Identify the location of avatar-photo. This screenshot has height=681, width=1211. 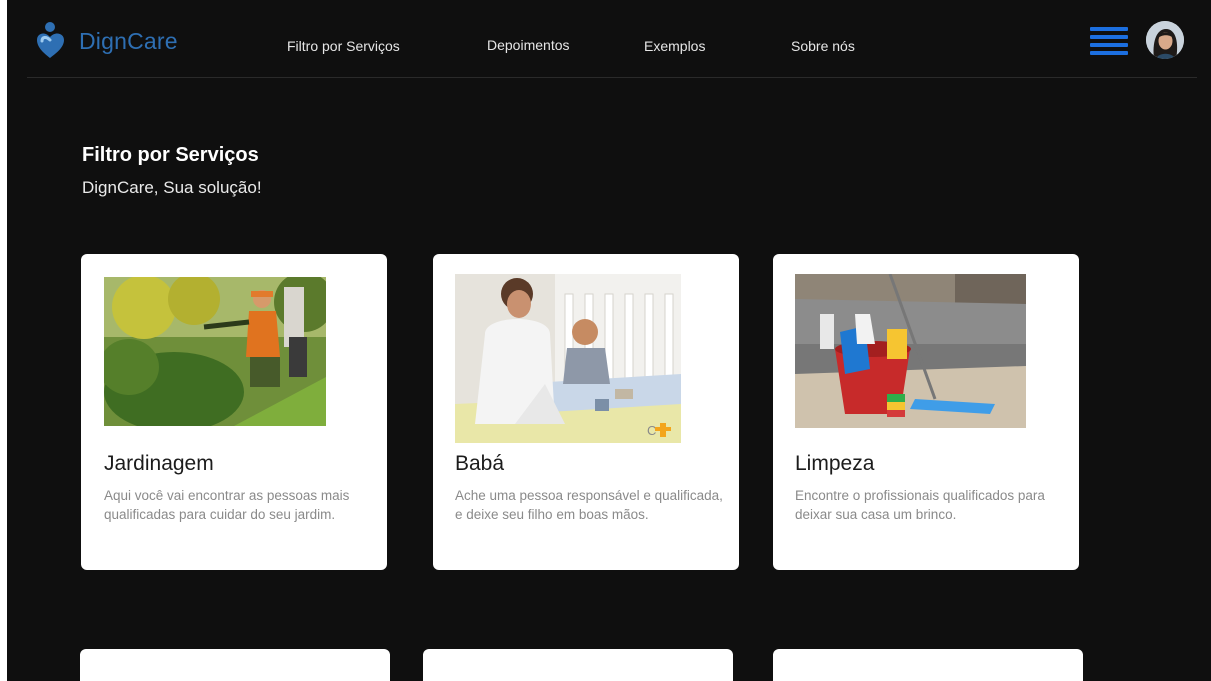
(1165, 40).